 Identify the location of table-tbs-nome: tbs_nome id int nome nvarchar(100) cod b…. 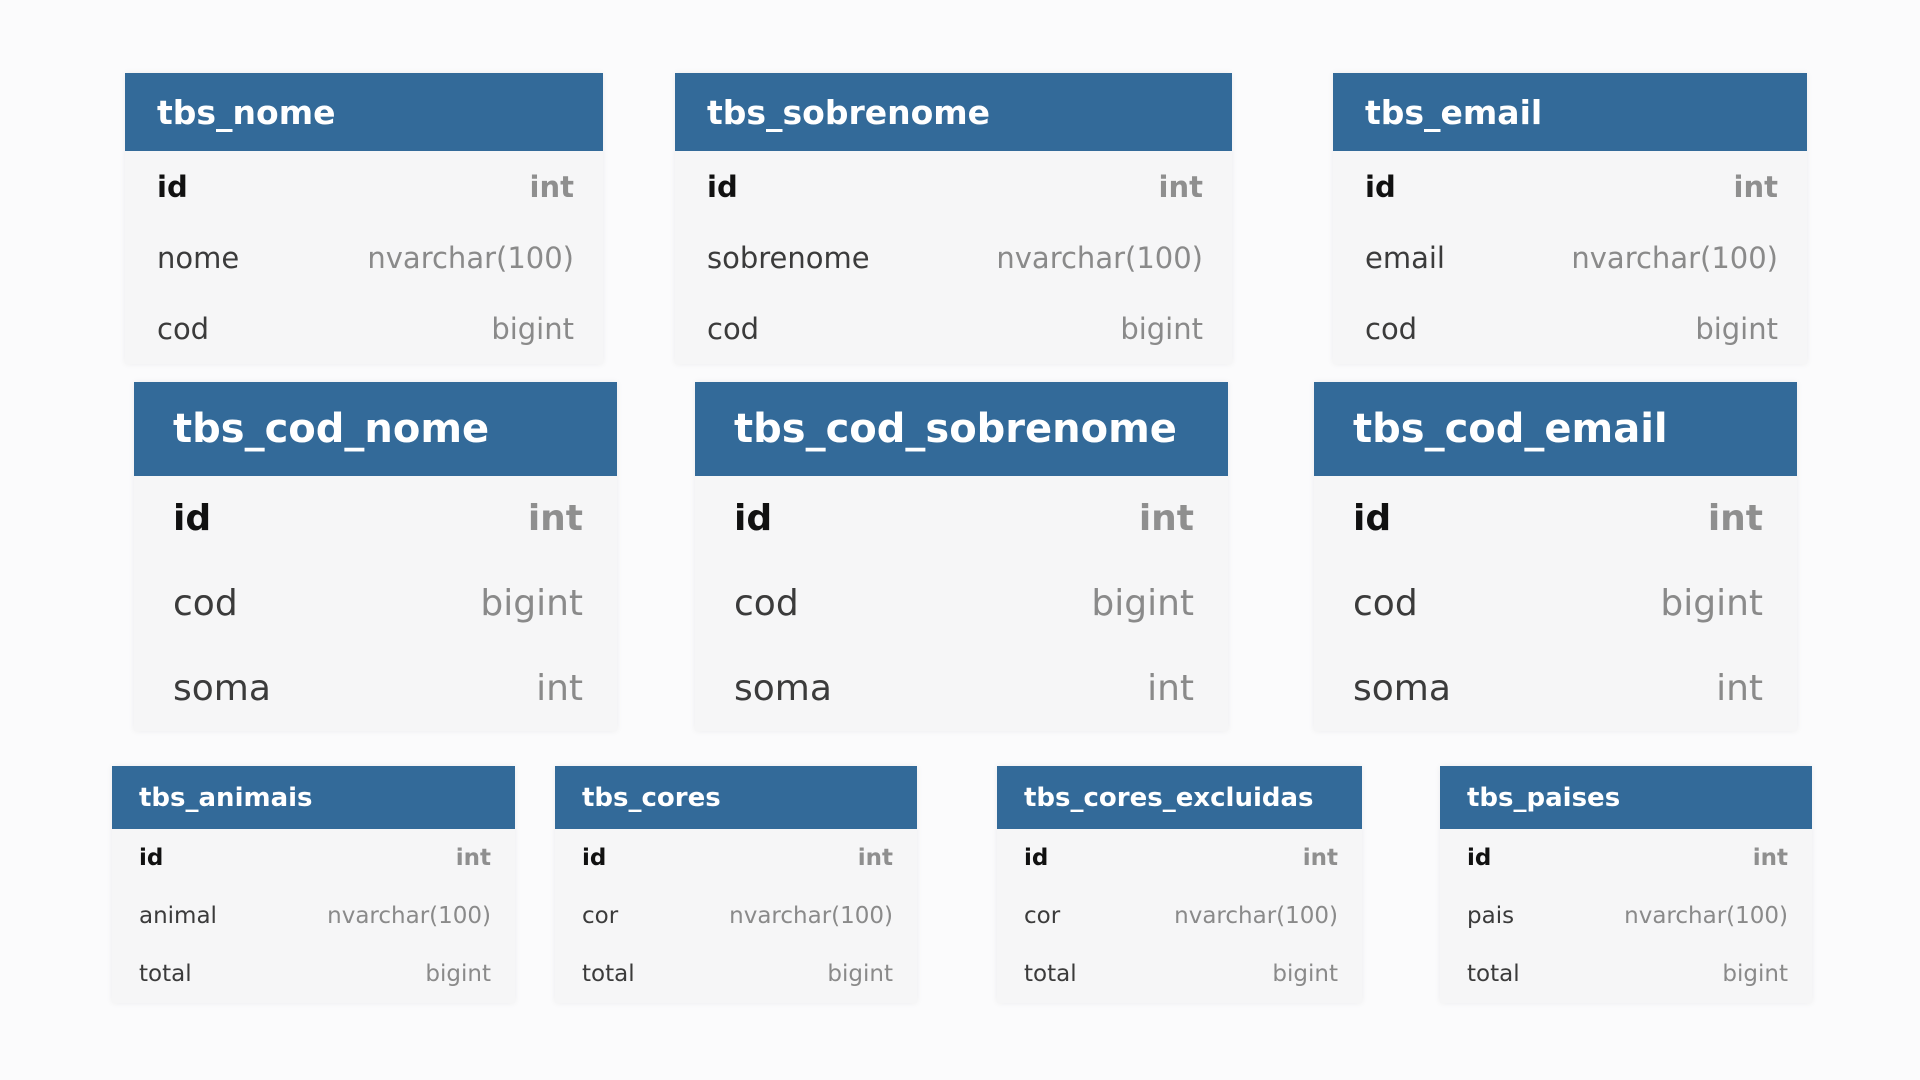
(364, 218).